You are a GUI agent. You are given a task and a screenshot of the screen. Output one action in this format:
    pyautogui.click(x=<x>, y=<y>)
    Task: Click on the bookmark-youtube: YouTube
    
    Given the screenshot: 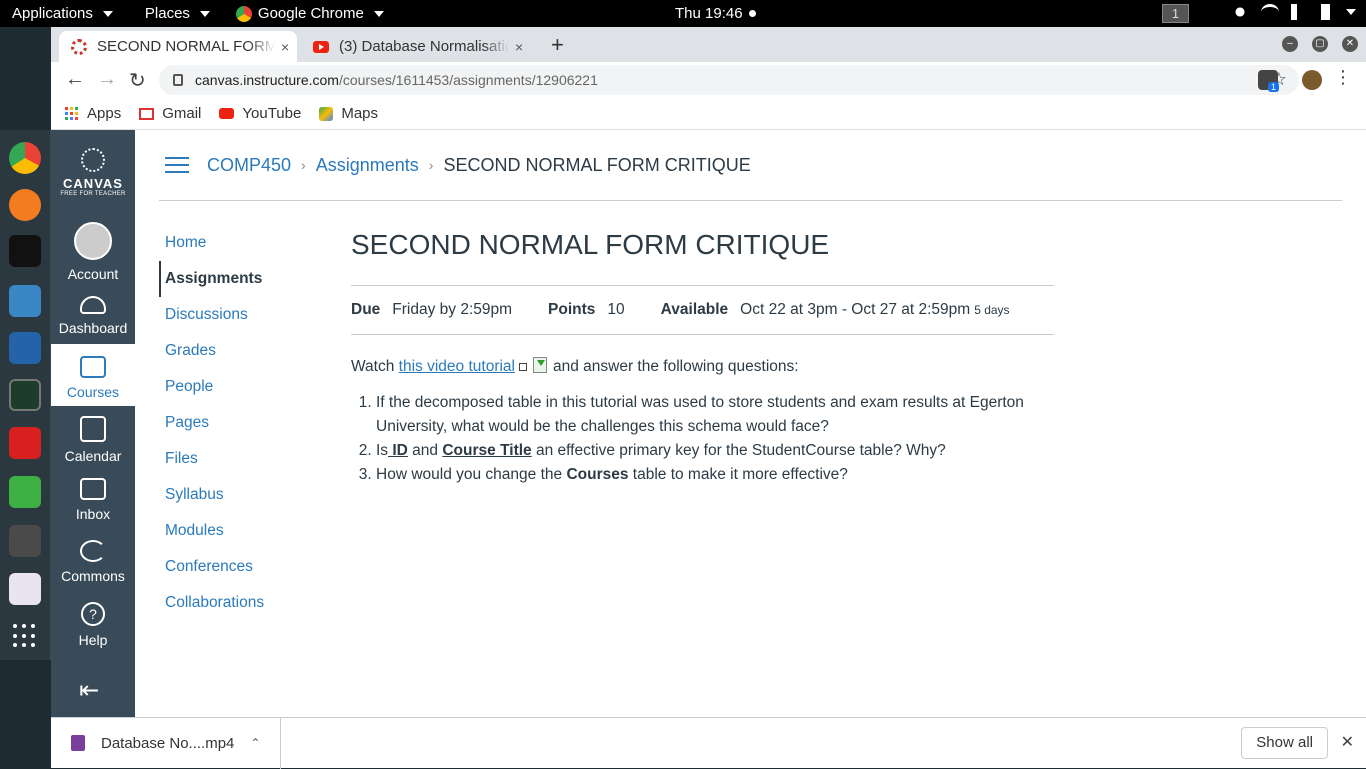 What is the action you would take?
    pyautogui.click(x=260, y=113)
    